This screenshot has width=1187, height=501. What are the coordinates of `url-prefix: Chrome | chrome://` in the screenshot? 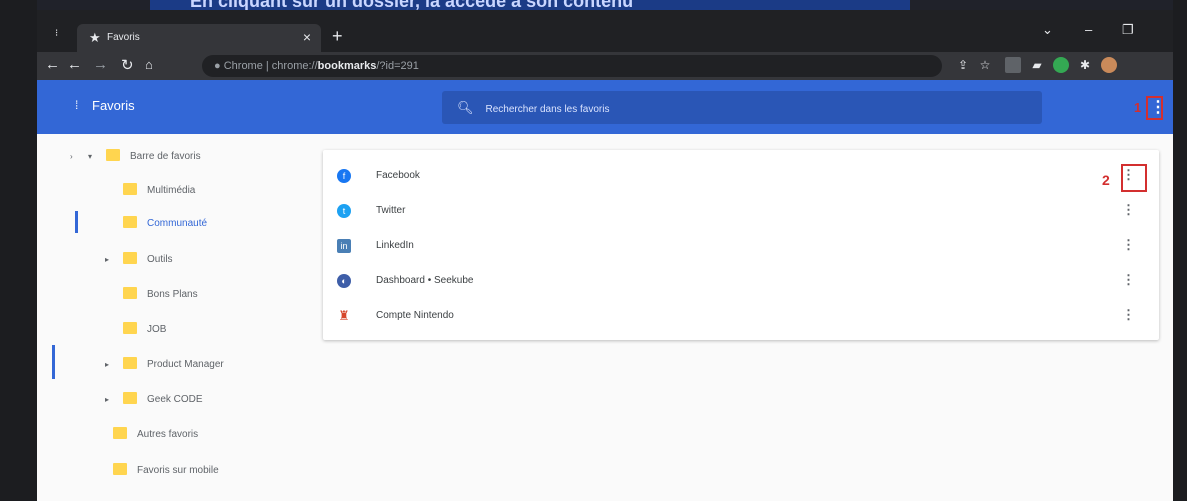 It's located at (270, 66).